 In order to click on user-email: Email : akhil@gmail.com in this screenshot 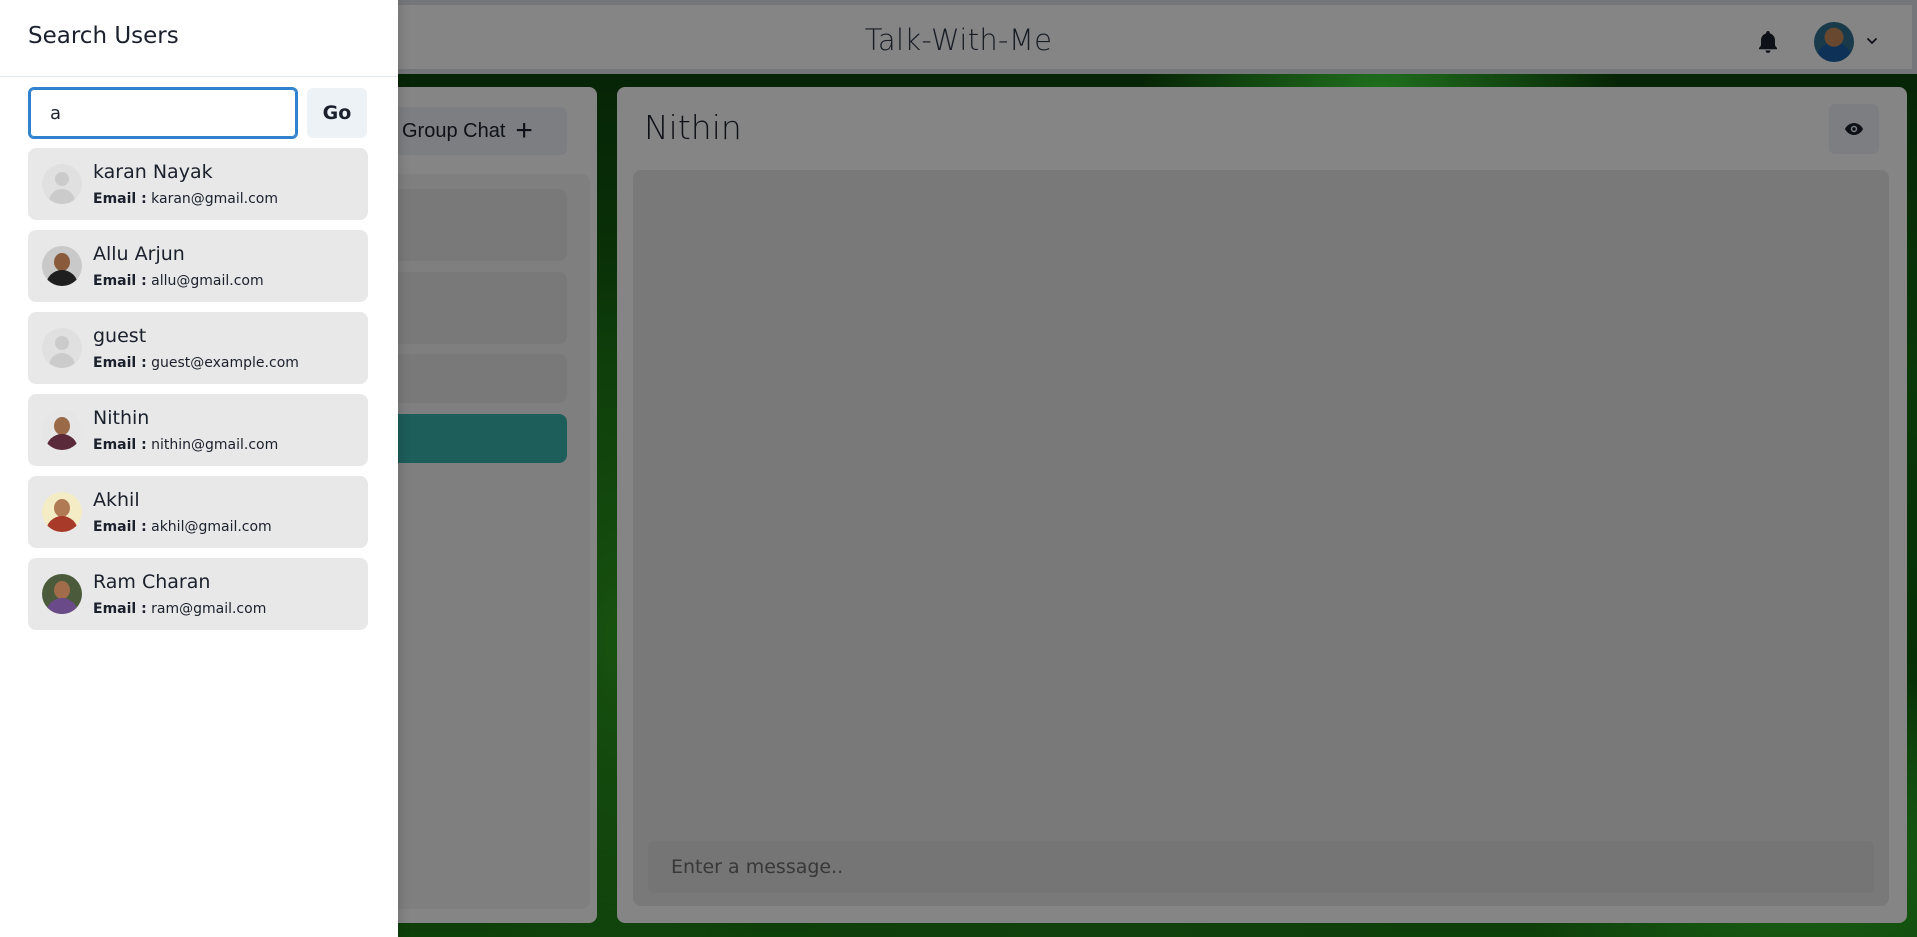, I will do `click(182, 527)`.